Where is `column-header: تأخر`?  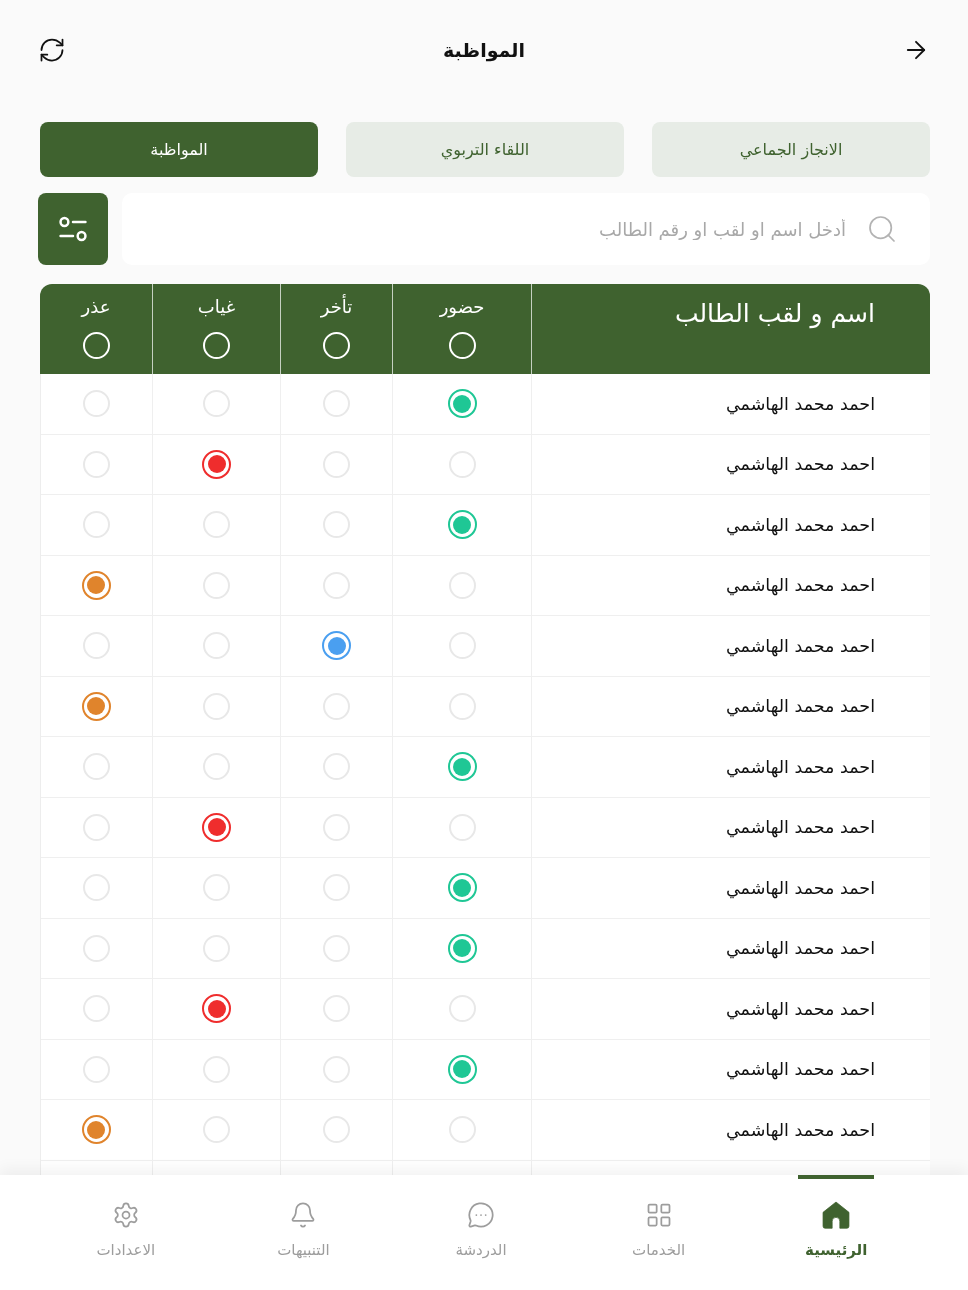
column-header: تأخر is located at coordinates (336, 306).